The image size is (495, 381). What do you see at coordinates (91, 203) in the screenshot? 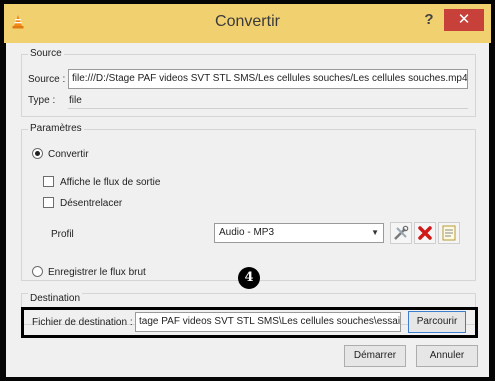
I see `deinterlace-label: Désentrelacer` at bounding box center [91, 203].